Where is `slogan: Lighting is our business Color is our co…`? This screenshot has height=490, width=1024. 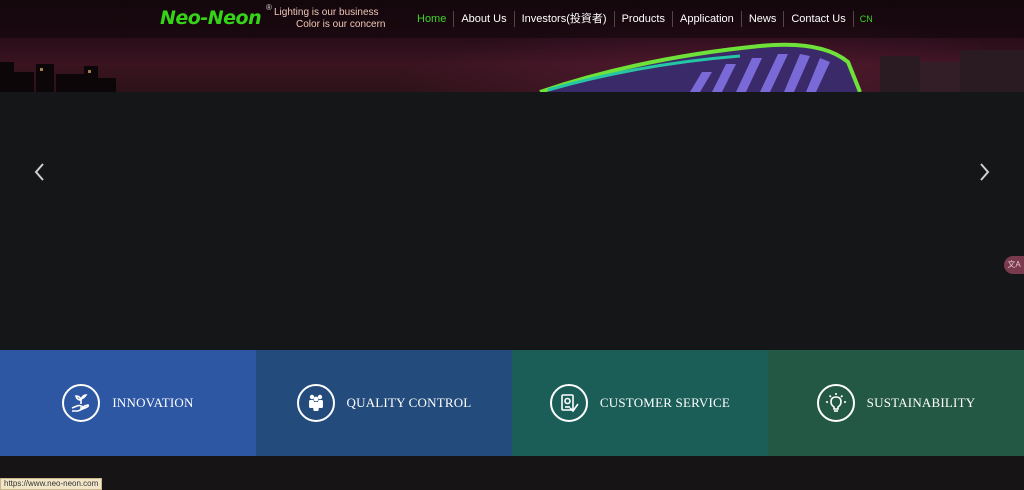 slogan: Lighting is our business Color is our co… is located at coordinates (329, 19).